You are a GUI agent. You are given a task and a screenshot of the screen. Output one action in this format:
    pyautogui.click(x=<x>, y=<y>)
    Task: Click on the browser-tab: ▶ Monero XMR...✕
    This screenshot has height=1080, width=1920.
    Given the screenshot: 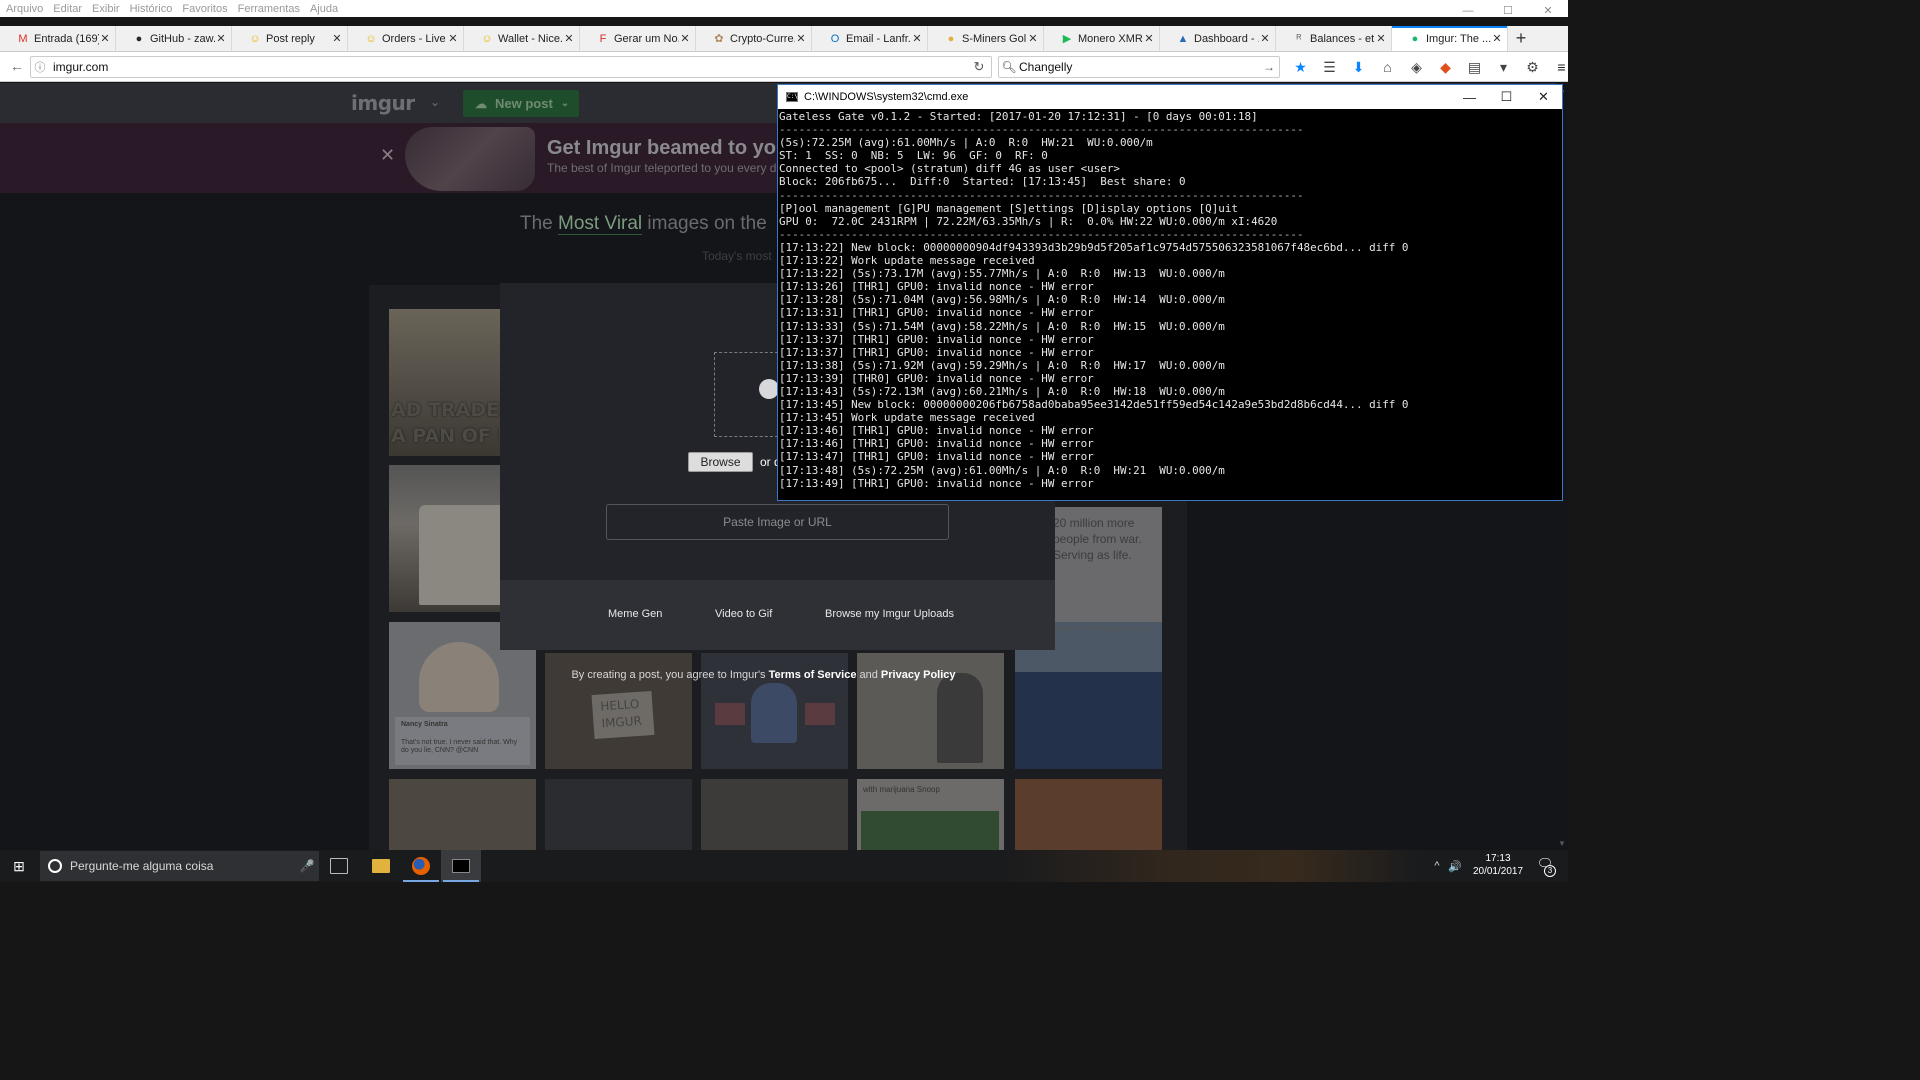 What is the action you would take?
    pyautogui.click(x=1102, y=38)
    